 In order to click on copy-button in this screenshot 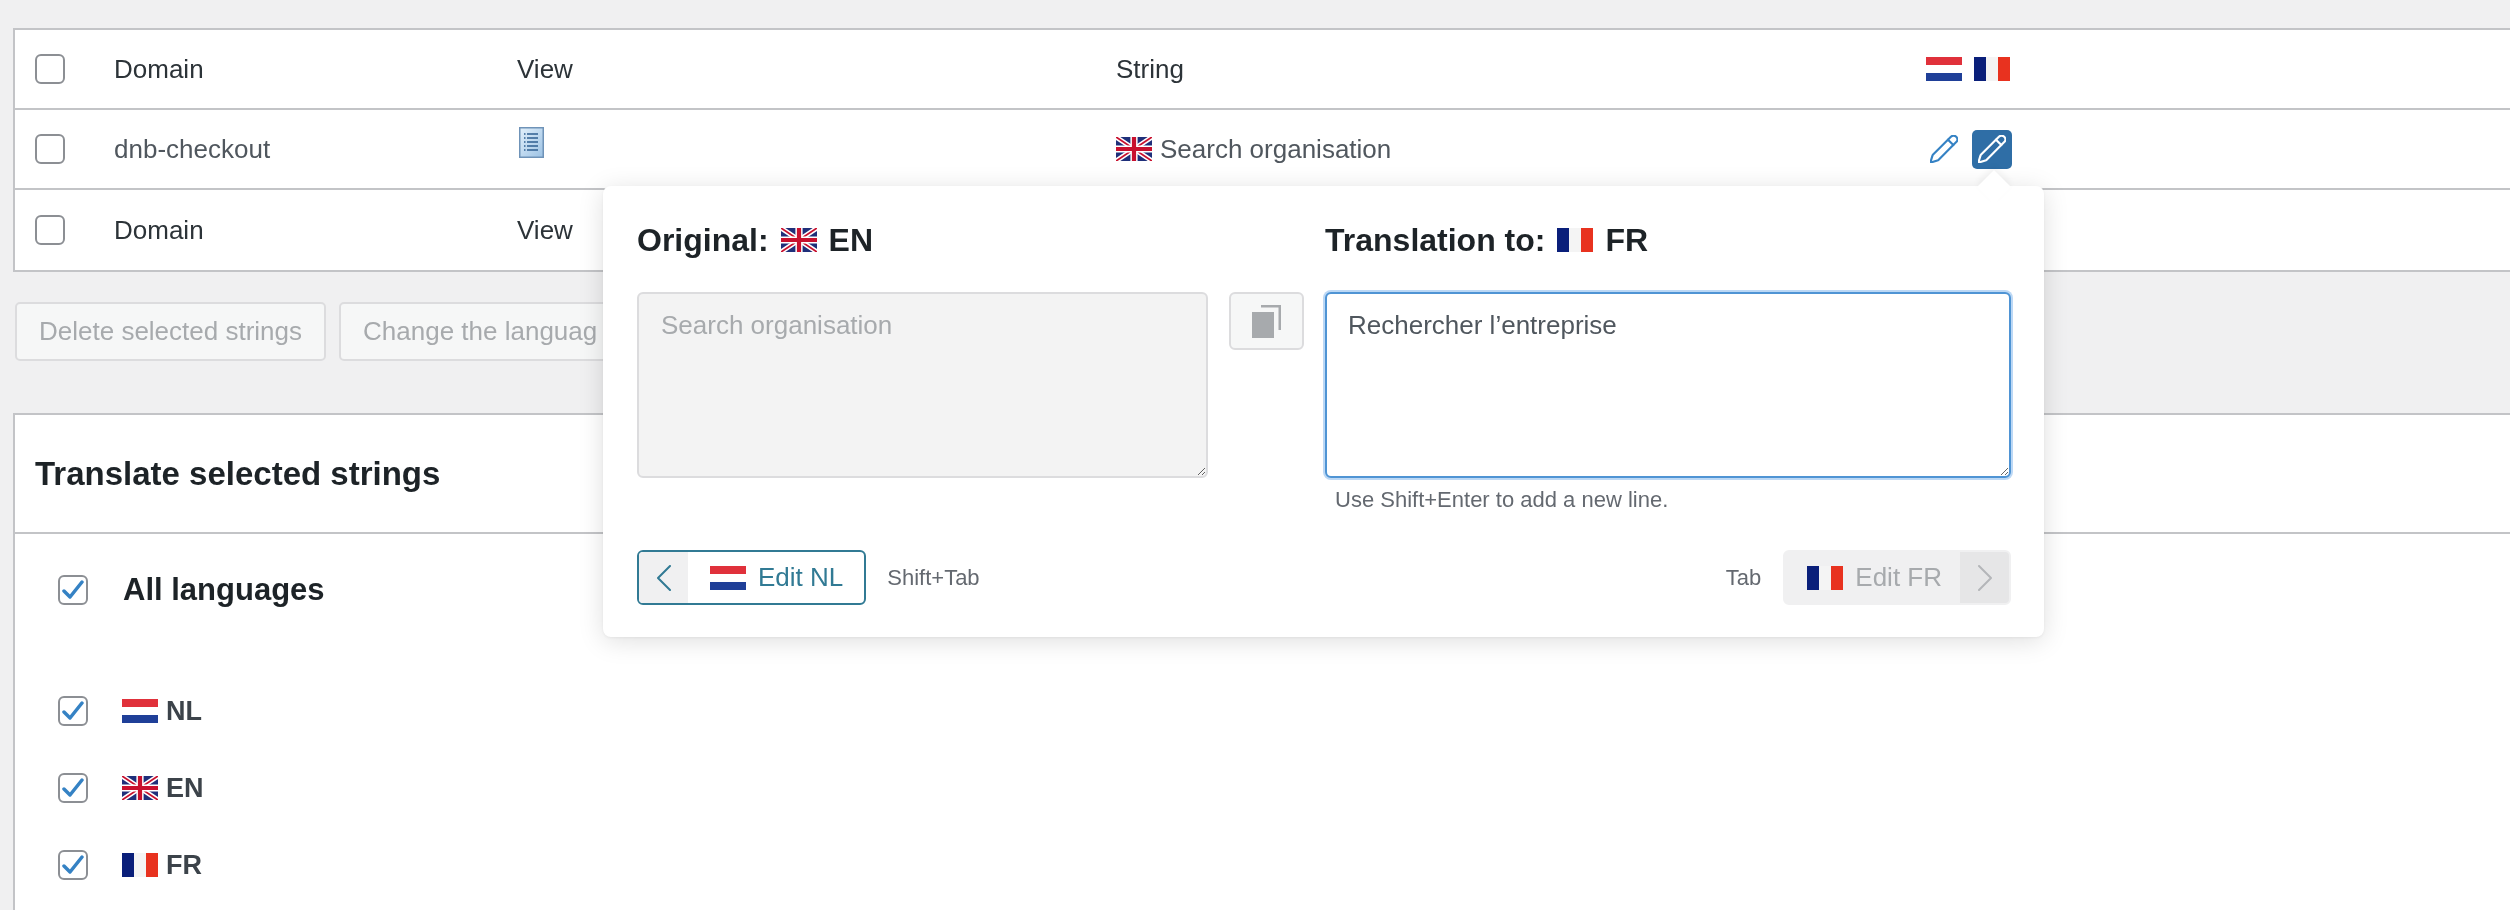, I will do `click(1266, 321)`.